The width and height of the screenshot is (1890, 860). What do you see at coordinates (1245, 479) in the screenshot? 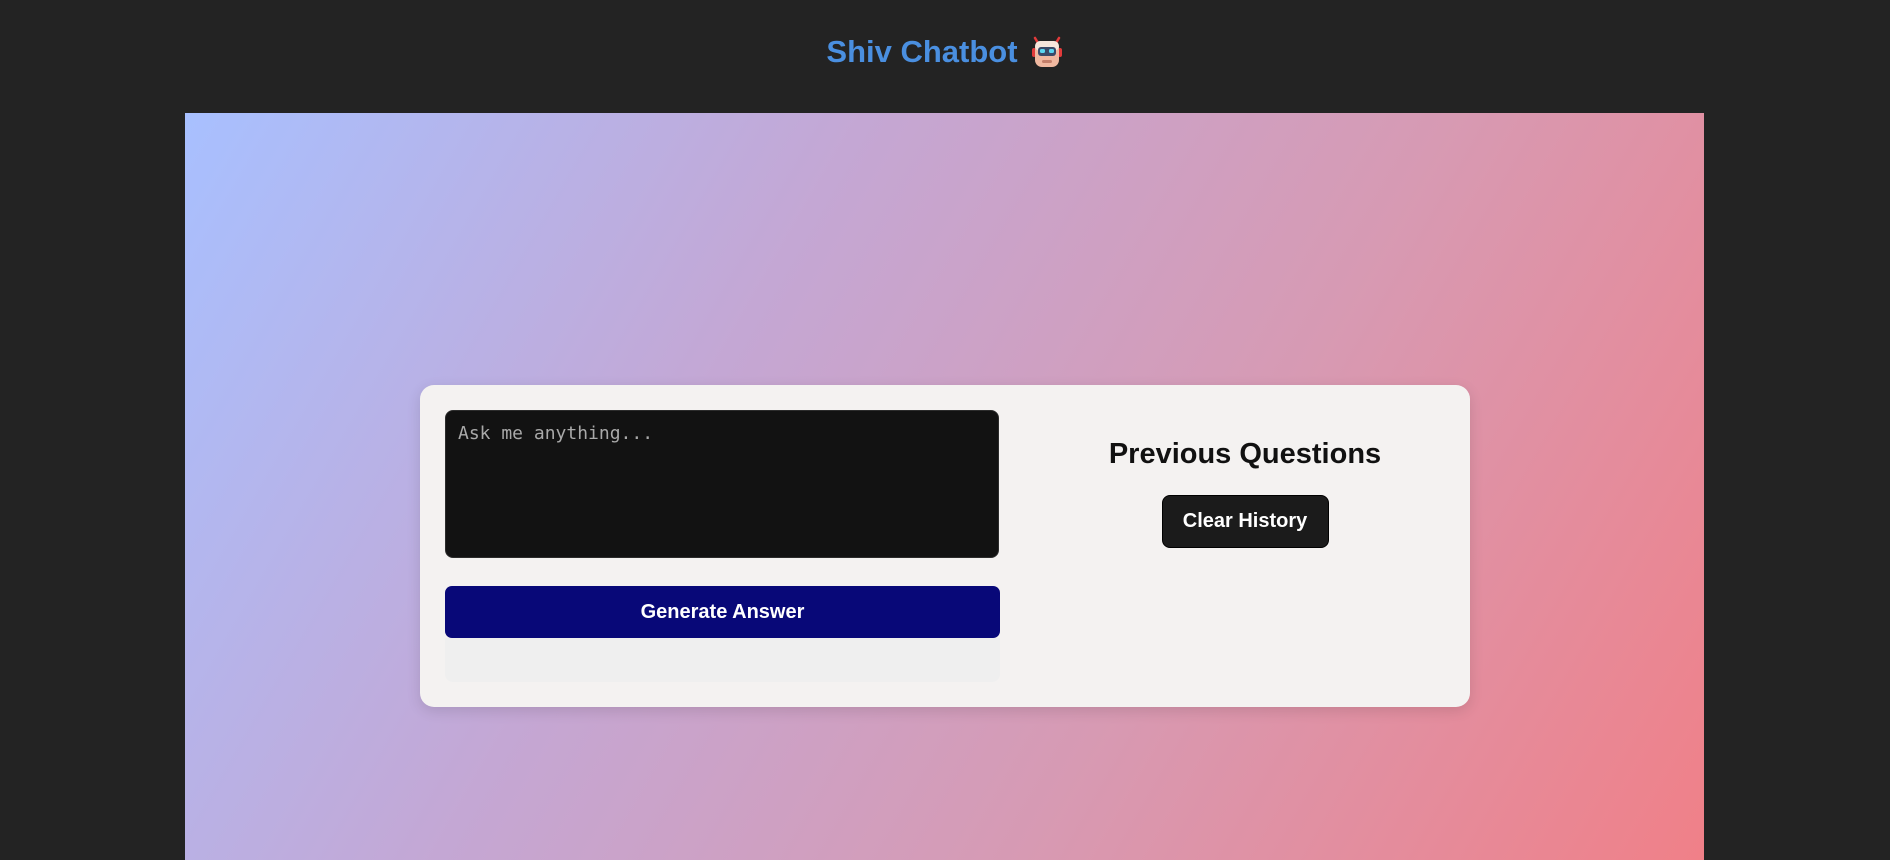
I see `history-panel: Previous Questions Clear History` at bounding box center [1245, 479].